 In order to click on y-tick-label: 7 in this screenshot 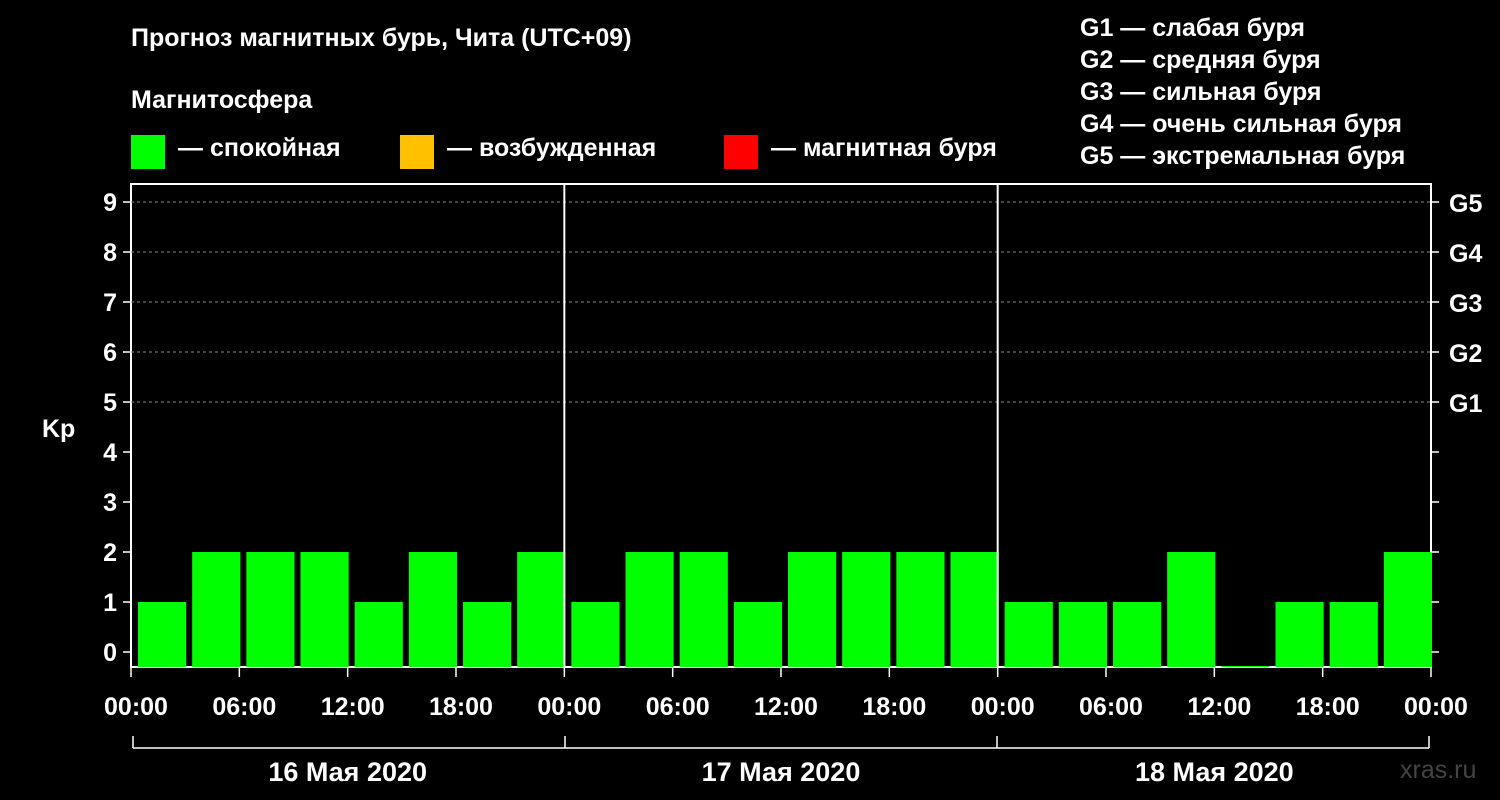, I will do `click(110, 303)`.